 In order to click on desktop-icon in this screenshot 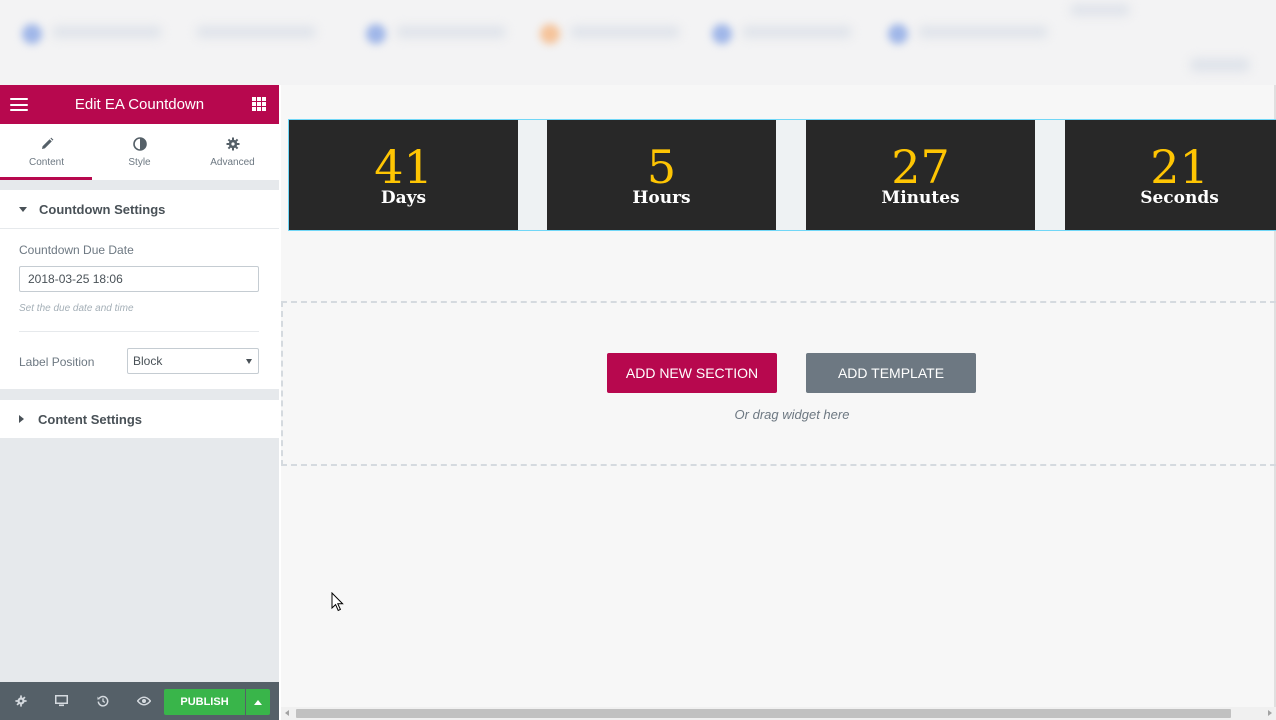, I will do `click(61, 701)`.